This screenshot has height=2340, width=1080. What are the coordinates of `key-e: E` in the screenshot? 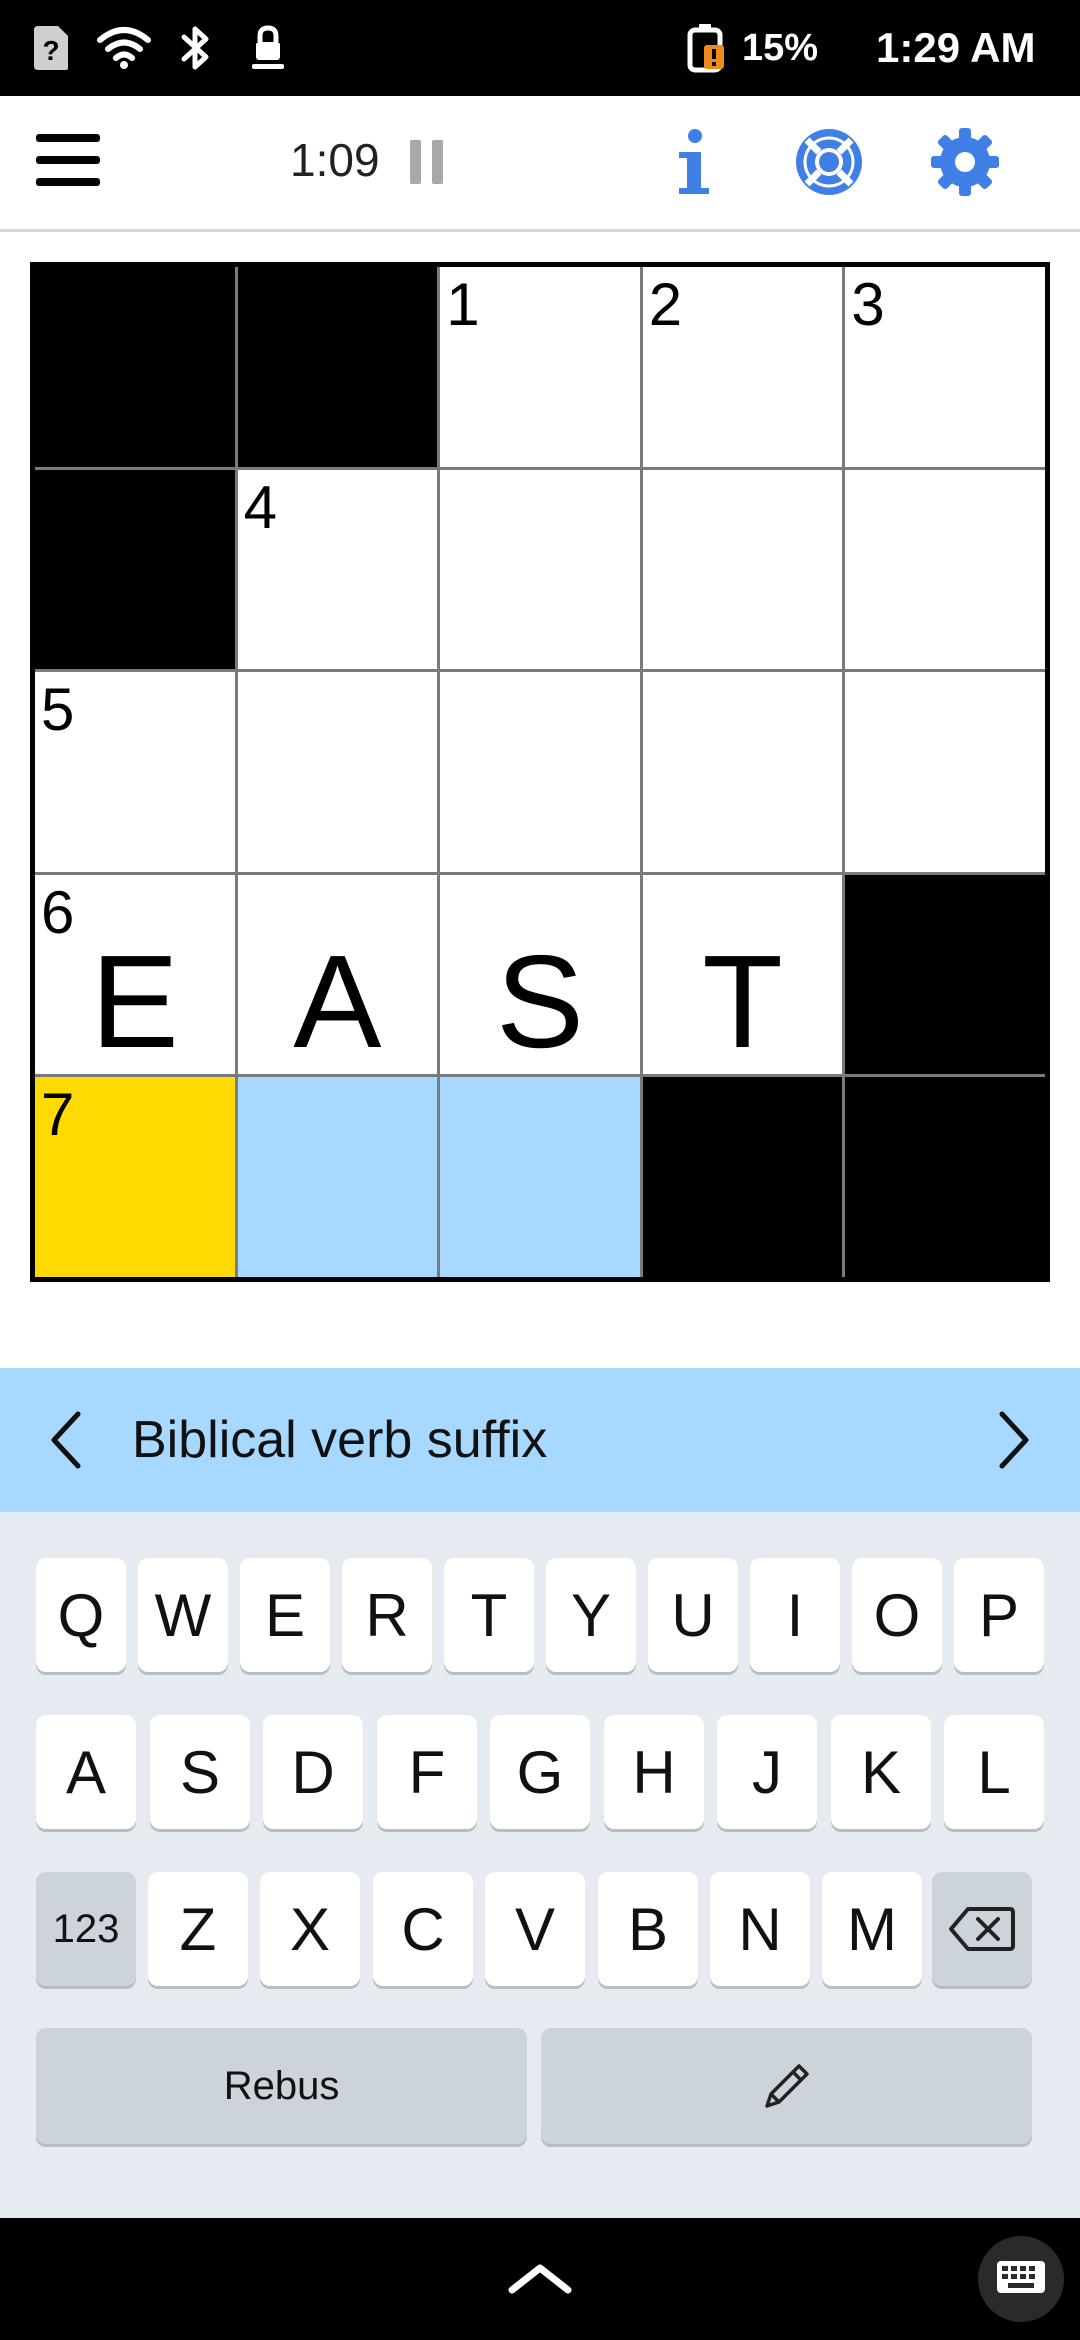 It's located at (285, 1615).